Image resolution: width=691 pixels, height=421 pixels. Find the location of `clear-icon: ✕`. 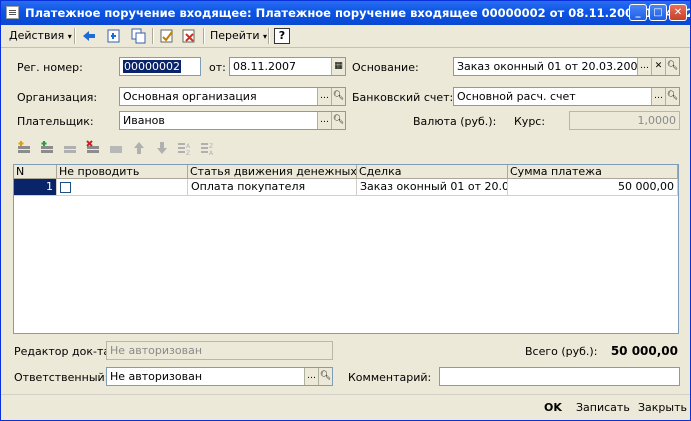

clear-icon: ✕ is located at coordinates (658, 66).